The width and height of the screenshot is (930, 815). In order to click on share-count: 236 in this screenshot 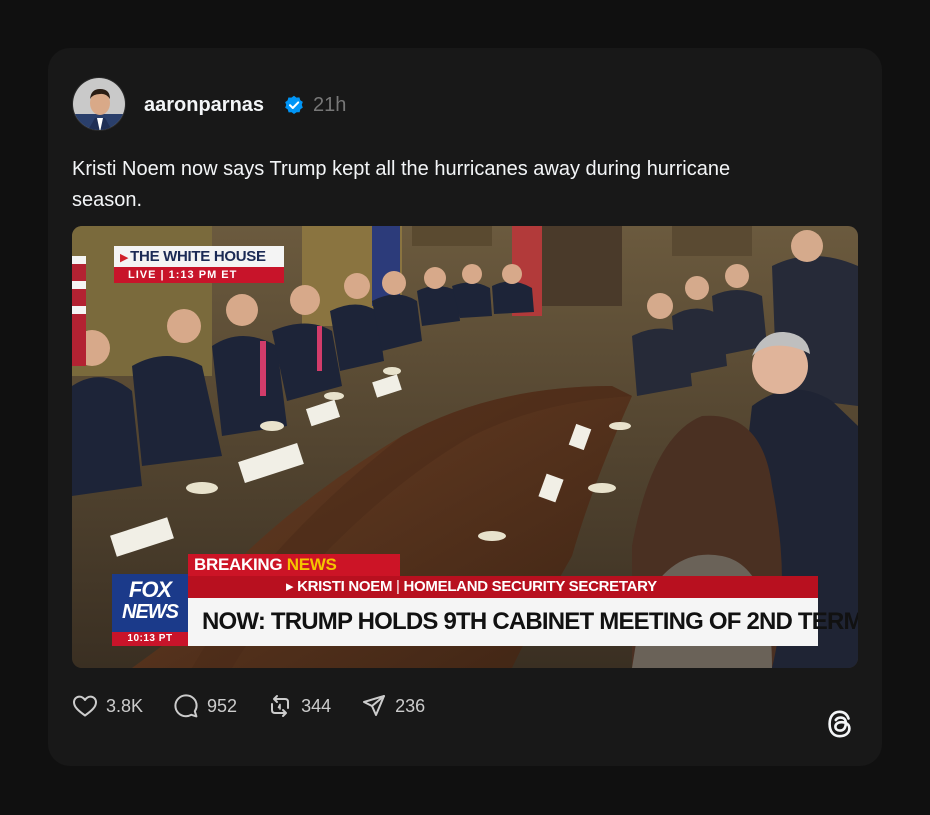, I will do `click(410, 705)`.